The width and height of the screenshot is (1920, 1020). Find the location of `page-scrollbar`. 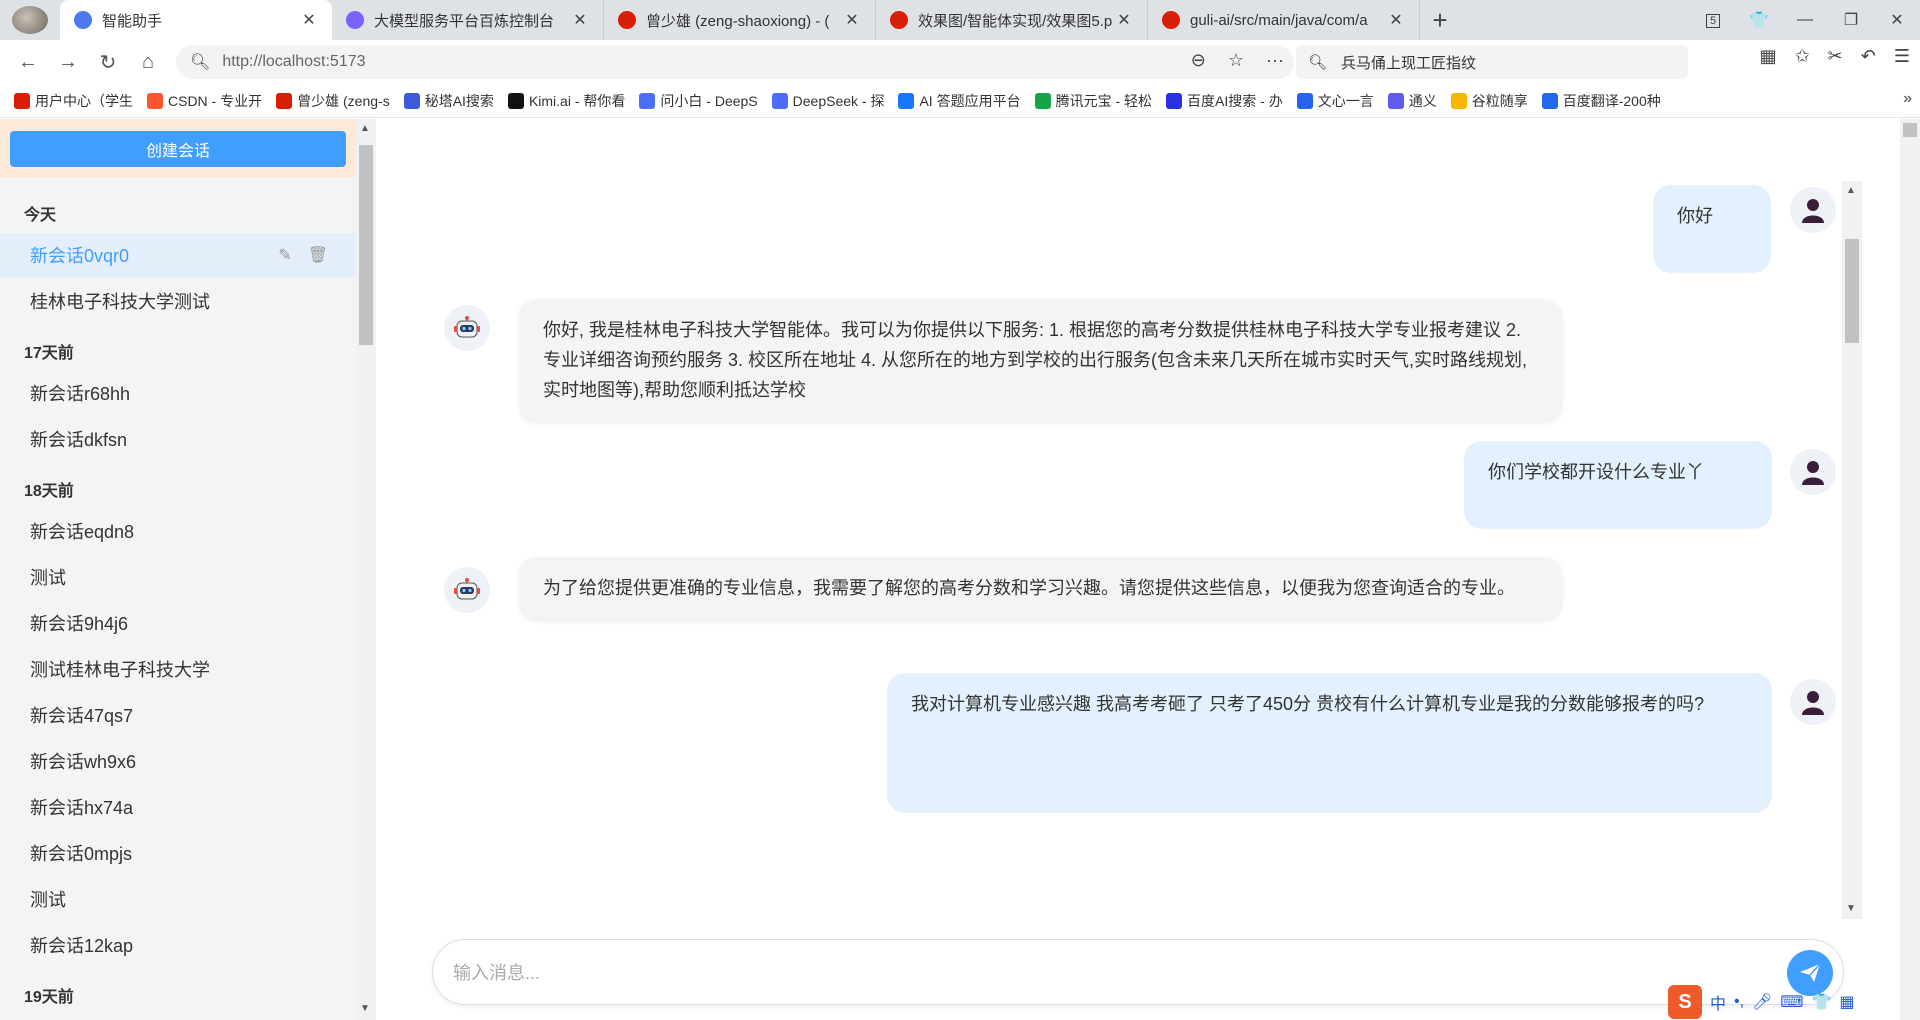

page-scrollbar is located at coordinates (1910, 569).